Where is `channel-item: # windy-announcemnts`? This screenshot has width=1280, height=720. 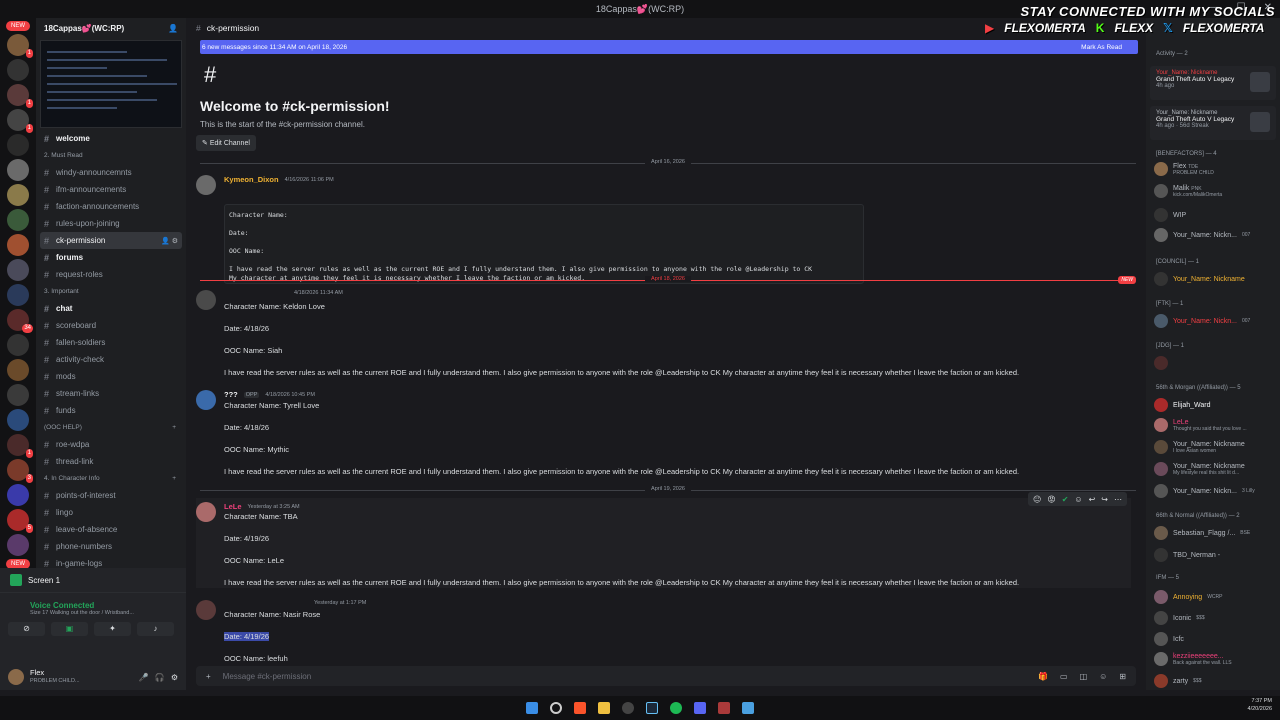 channel-item: # windy-announcemnts is located at coordinates (111, 172).